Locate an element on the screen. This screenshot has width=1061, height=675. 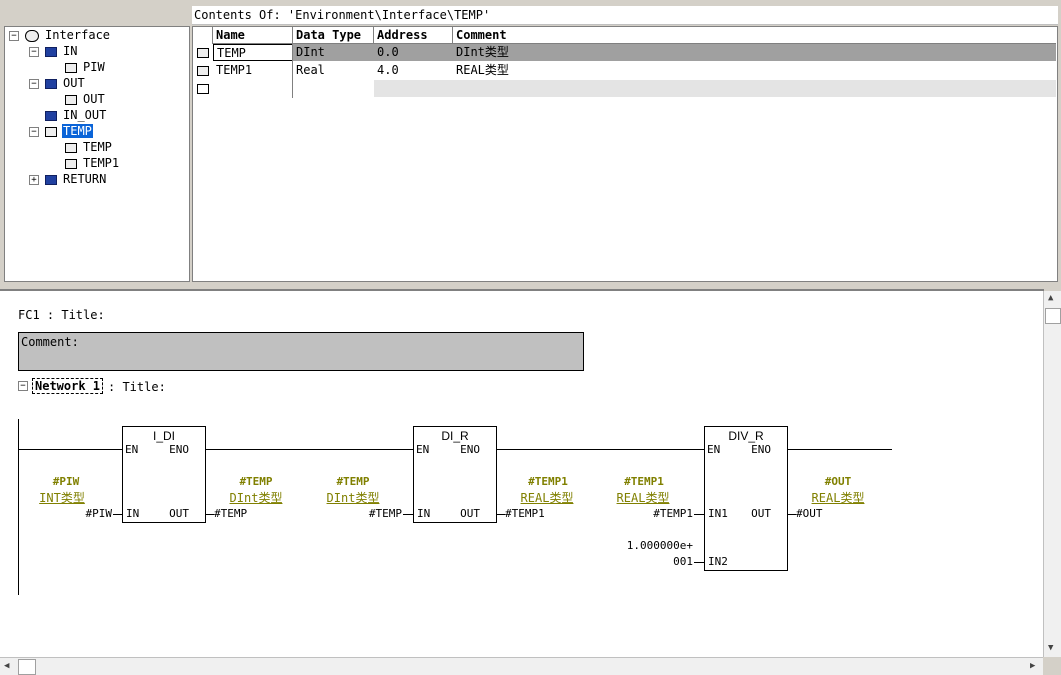
column-header-name: Name is located at coordinates (253, 35).